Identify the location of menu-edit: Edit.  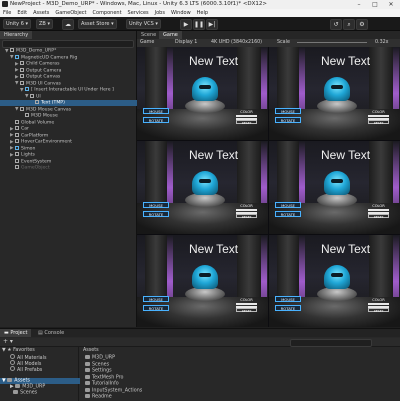
(22, 13).